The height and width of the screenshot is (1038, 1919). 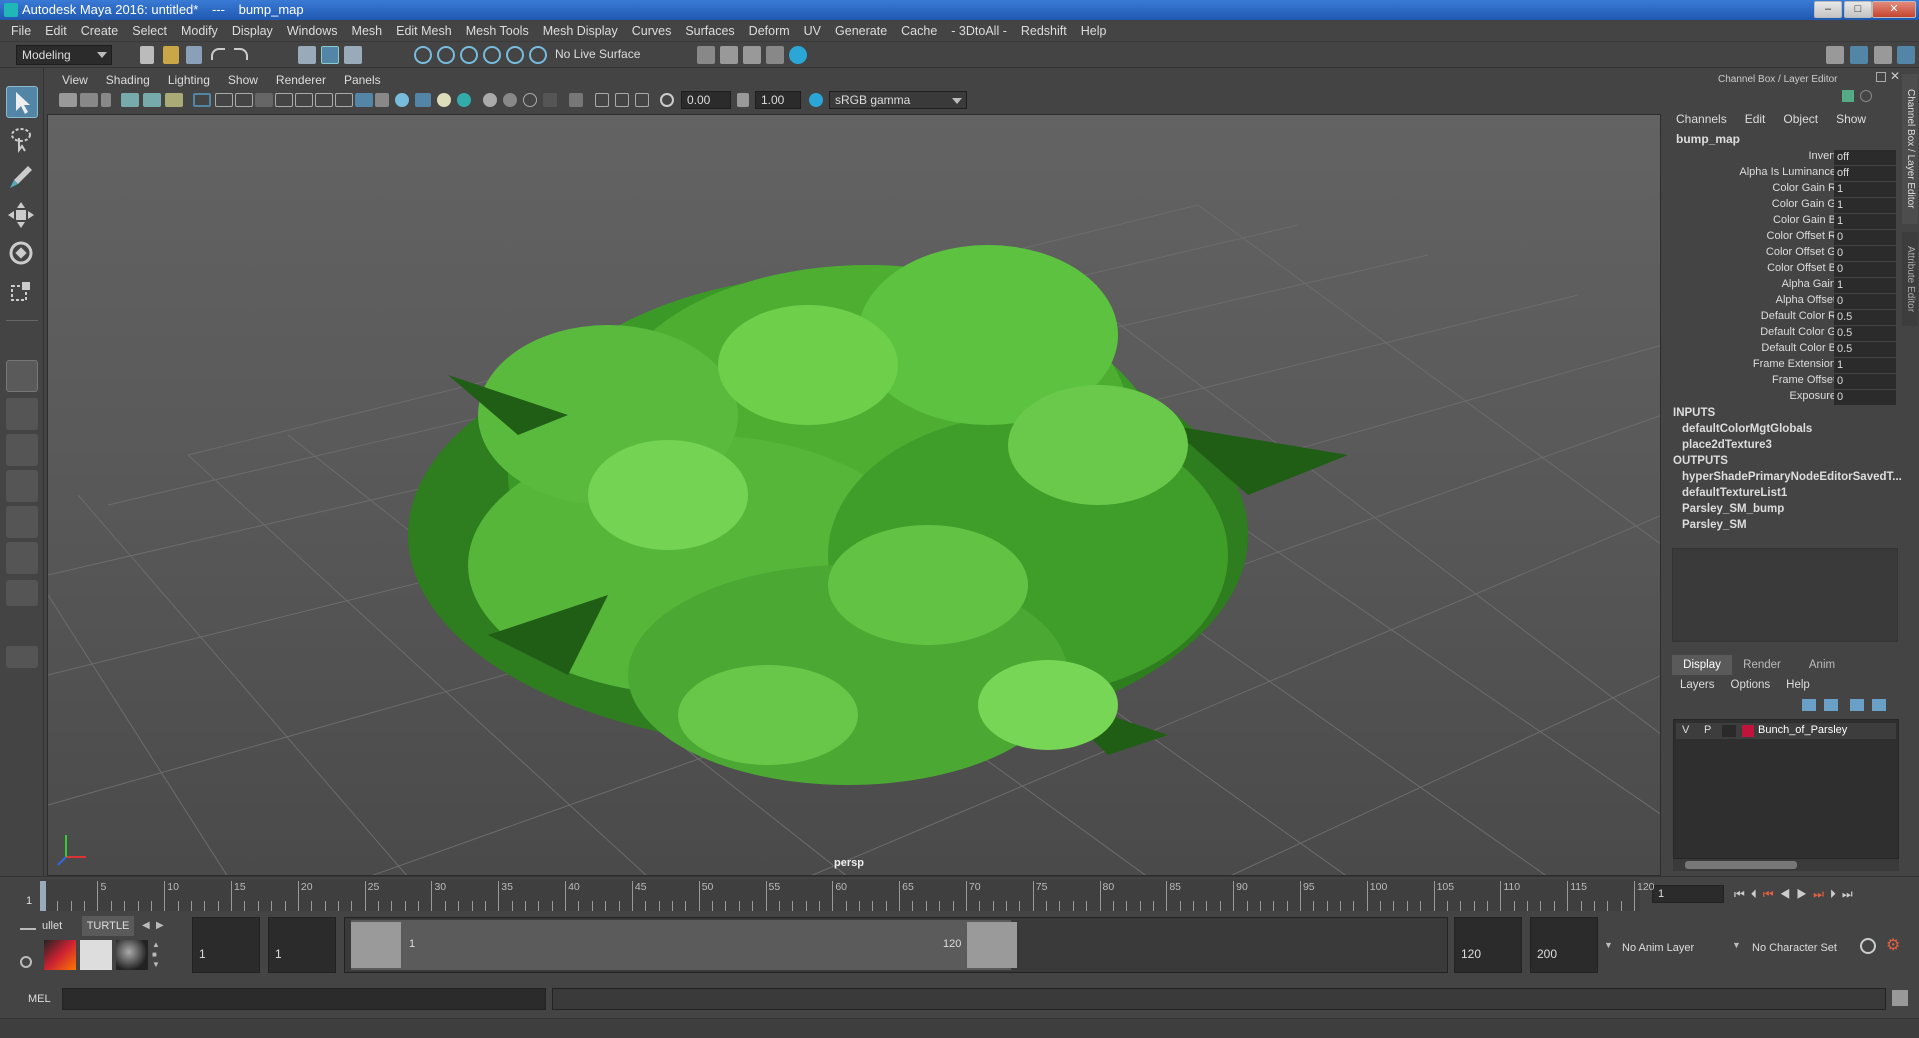 What do you see at coordinates (992, 945) in the screenshot?
I see `range-end-handle` at bounding box center [992, 945].